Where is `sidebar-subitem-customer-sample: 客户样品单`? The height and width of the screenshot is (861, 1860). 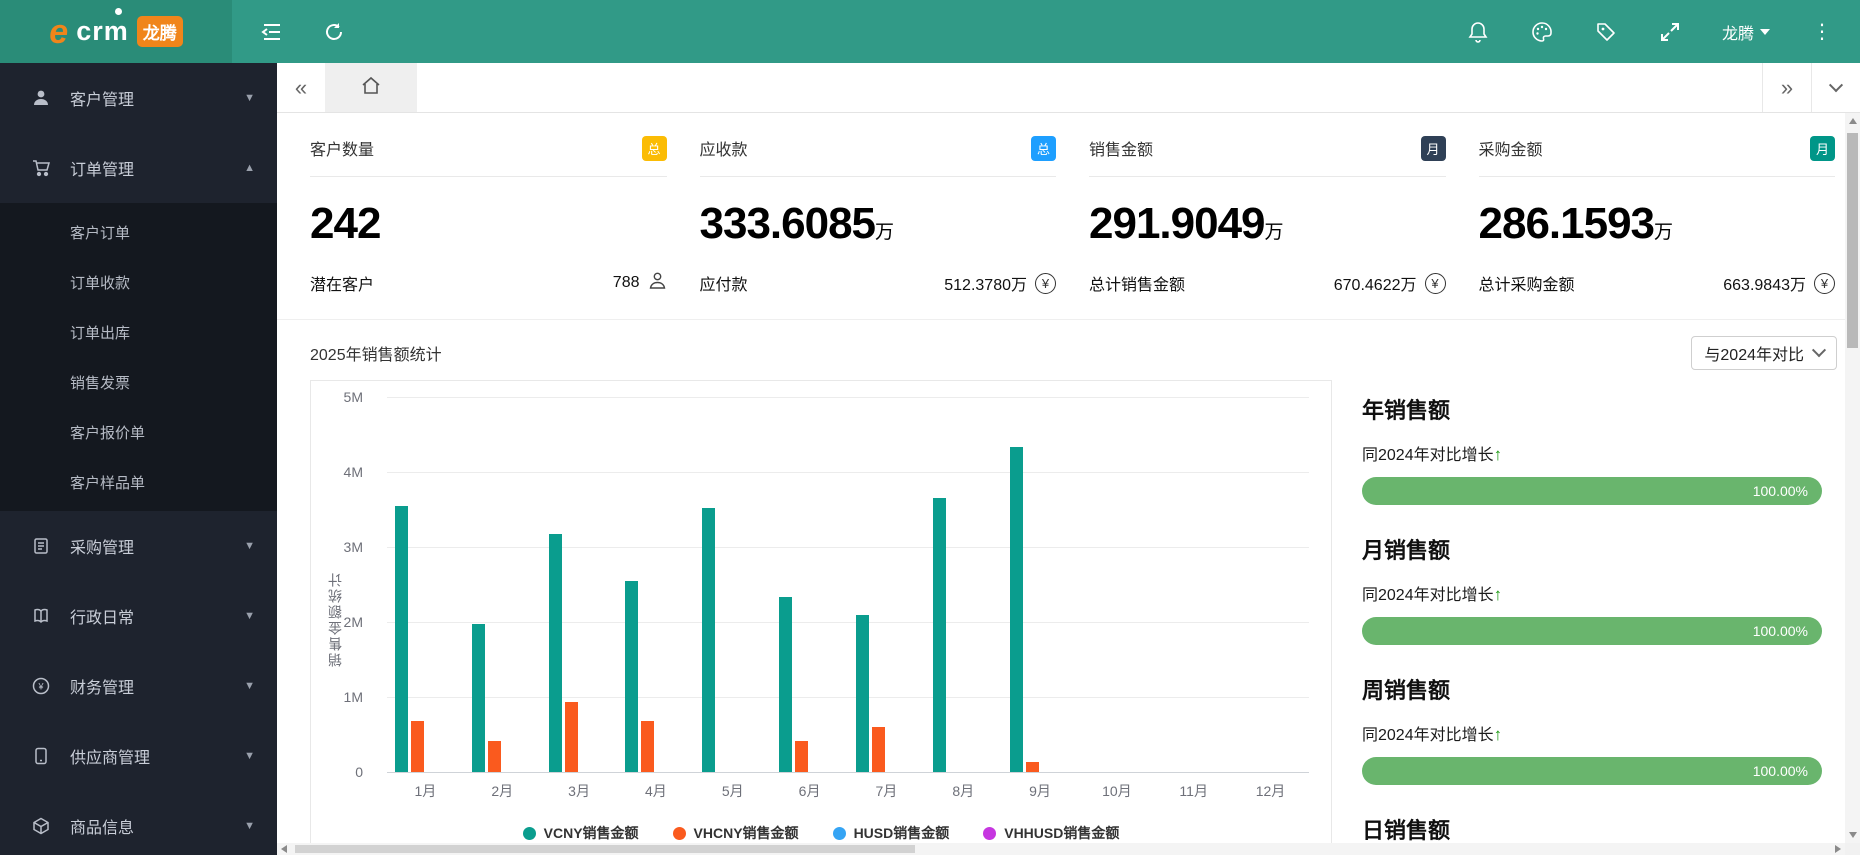
sidebar-subitem-customer-sample: 客户样品单 is located at coordinates (138, 482).